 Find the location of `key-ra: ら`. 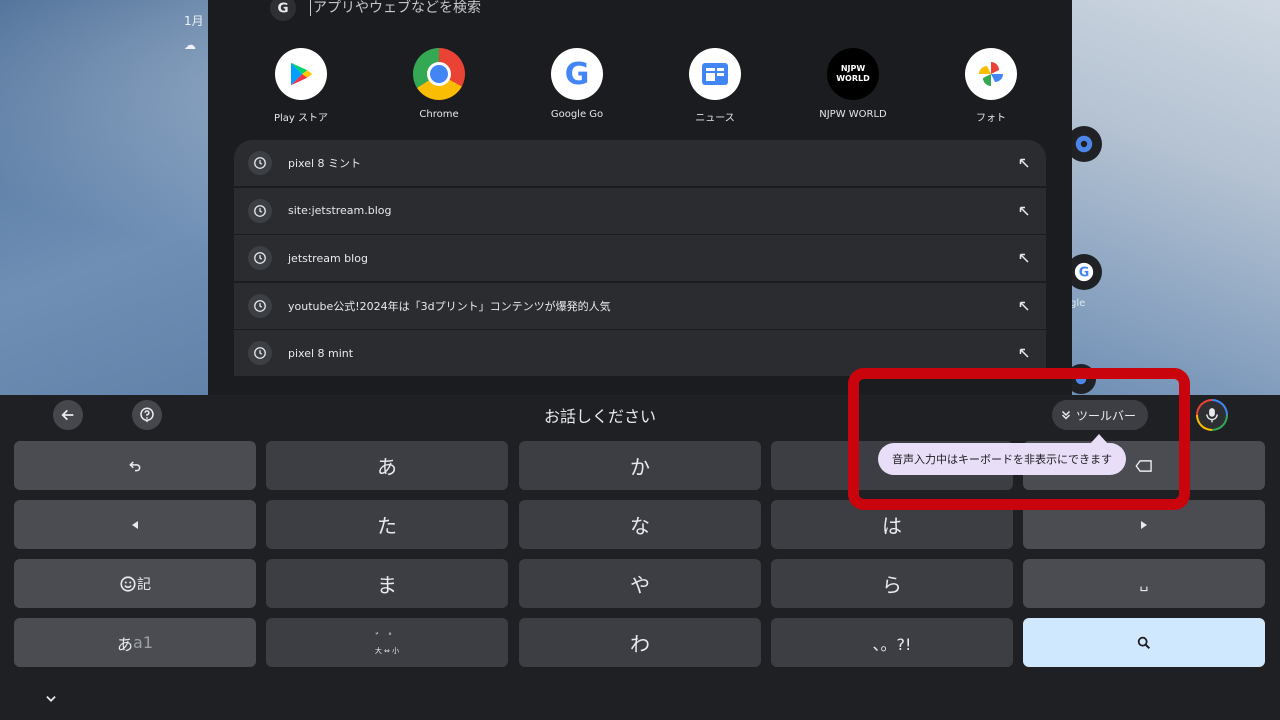

key-ra: ら is located at coordinates (892, 583).